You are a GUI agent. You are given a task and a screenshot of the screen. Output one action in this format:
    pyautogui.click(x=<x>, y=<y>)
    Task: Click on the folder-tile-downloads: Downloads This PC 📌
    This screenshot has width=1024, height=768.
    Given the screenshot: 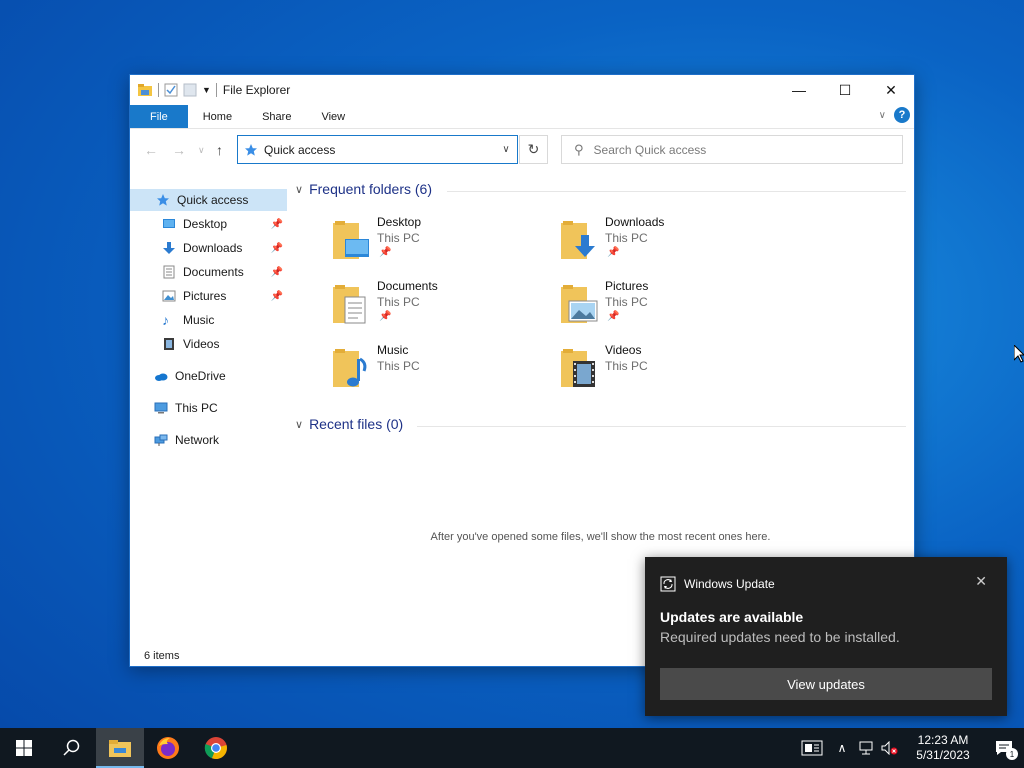 What is the action you would take?
    pyautogui.click(x=659, y=243)
    